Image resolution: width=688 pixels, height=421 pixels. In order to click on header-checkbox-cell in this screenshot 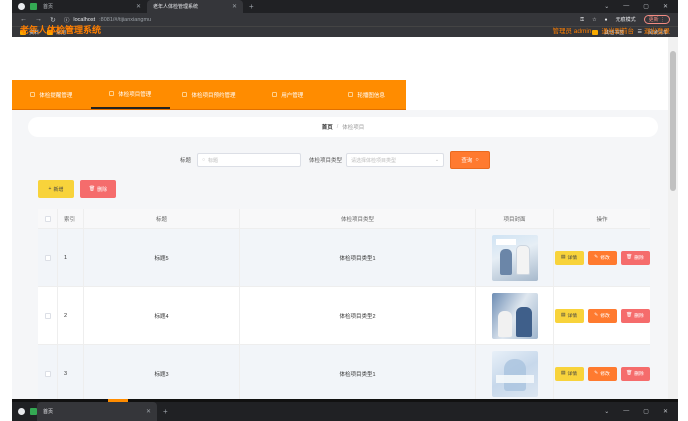, I will do `click(48, 218)`.